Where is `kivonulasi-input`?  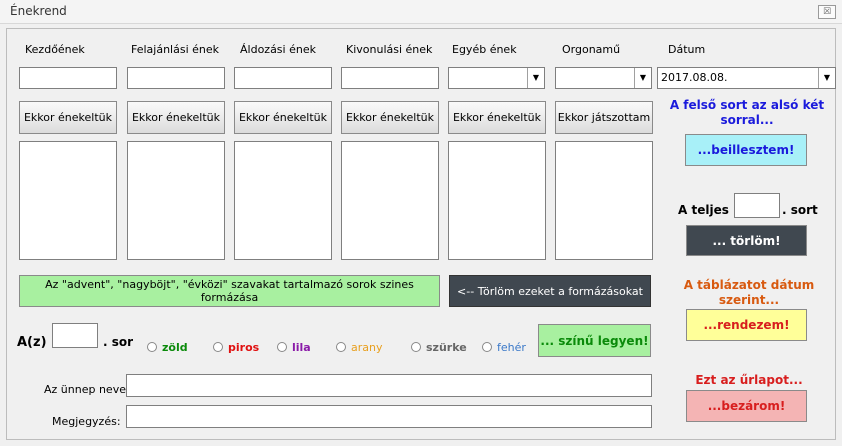 kivonulasi-input is located at coordinates (390, 78).